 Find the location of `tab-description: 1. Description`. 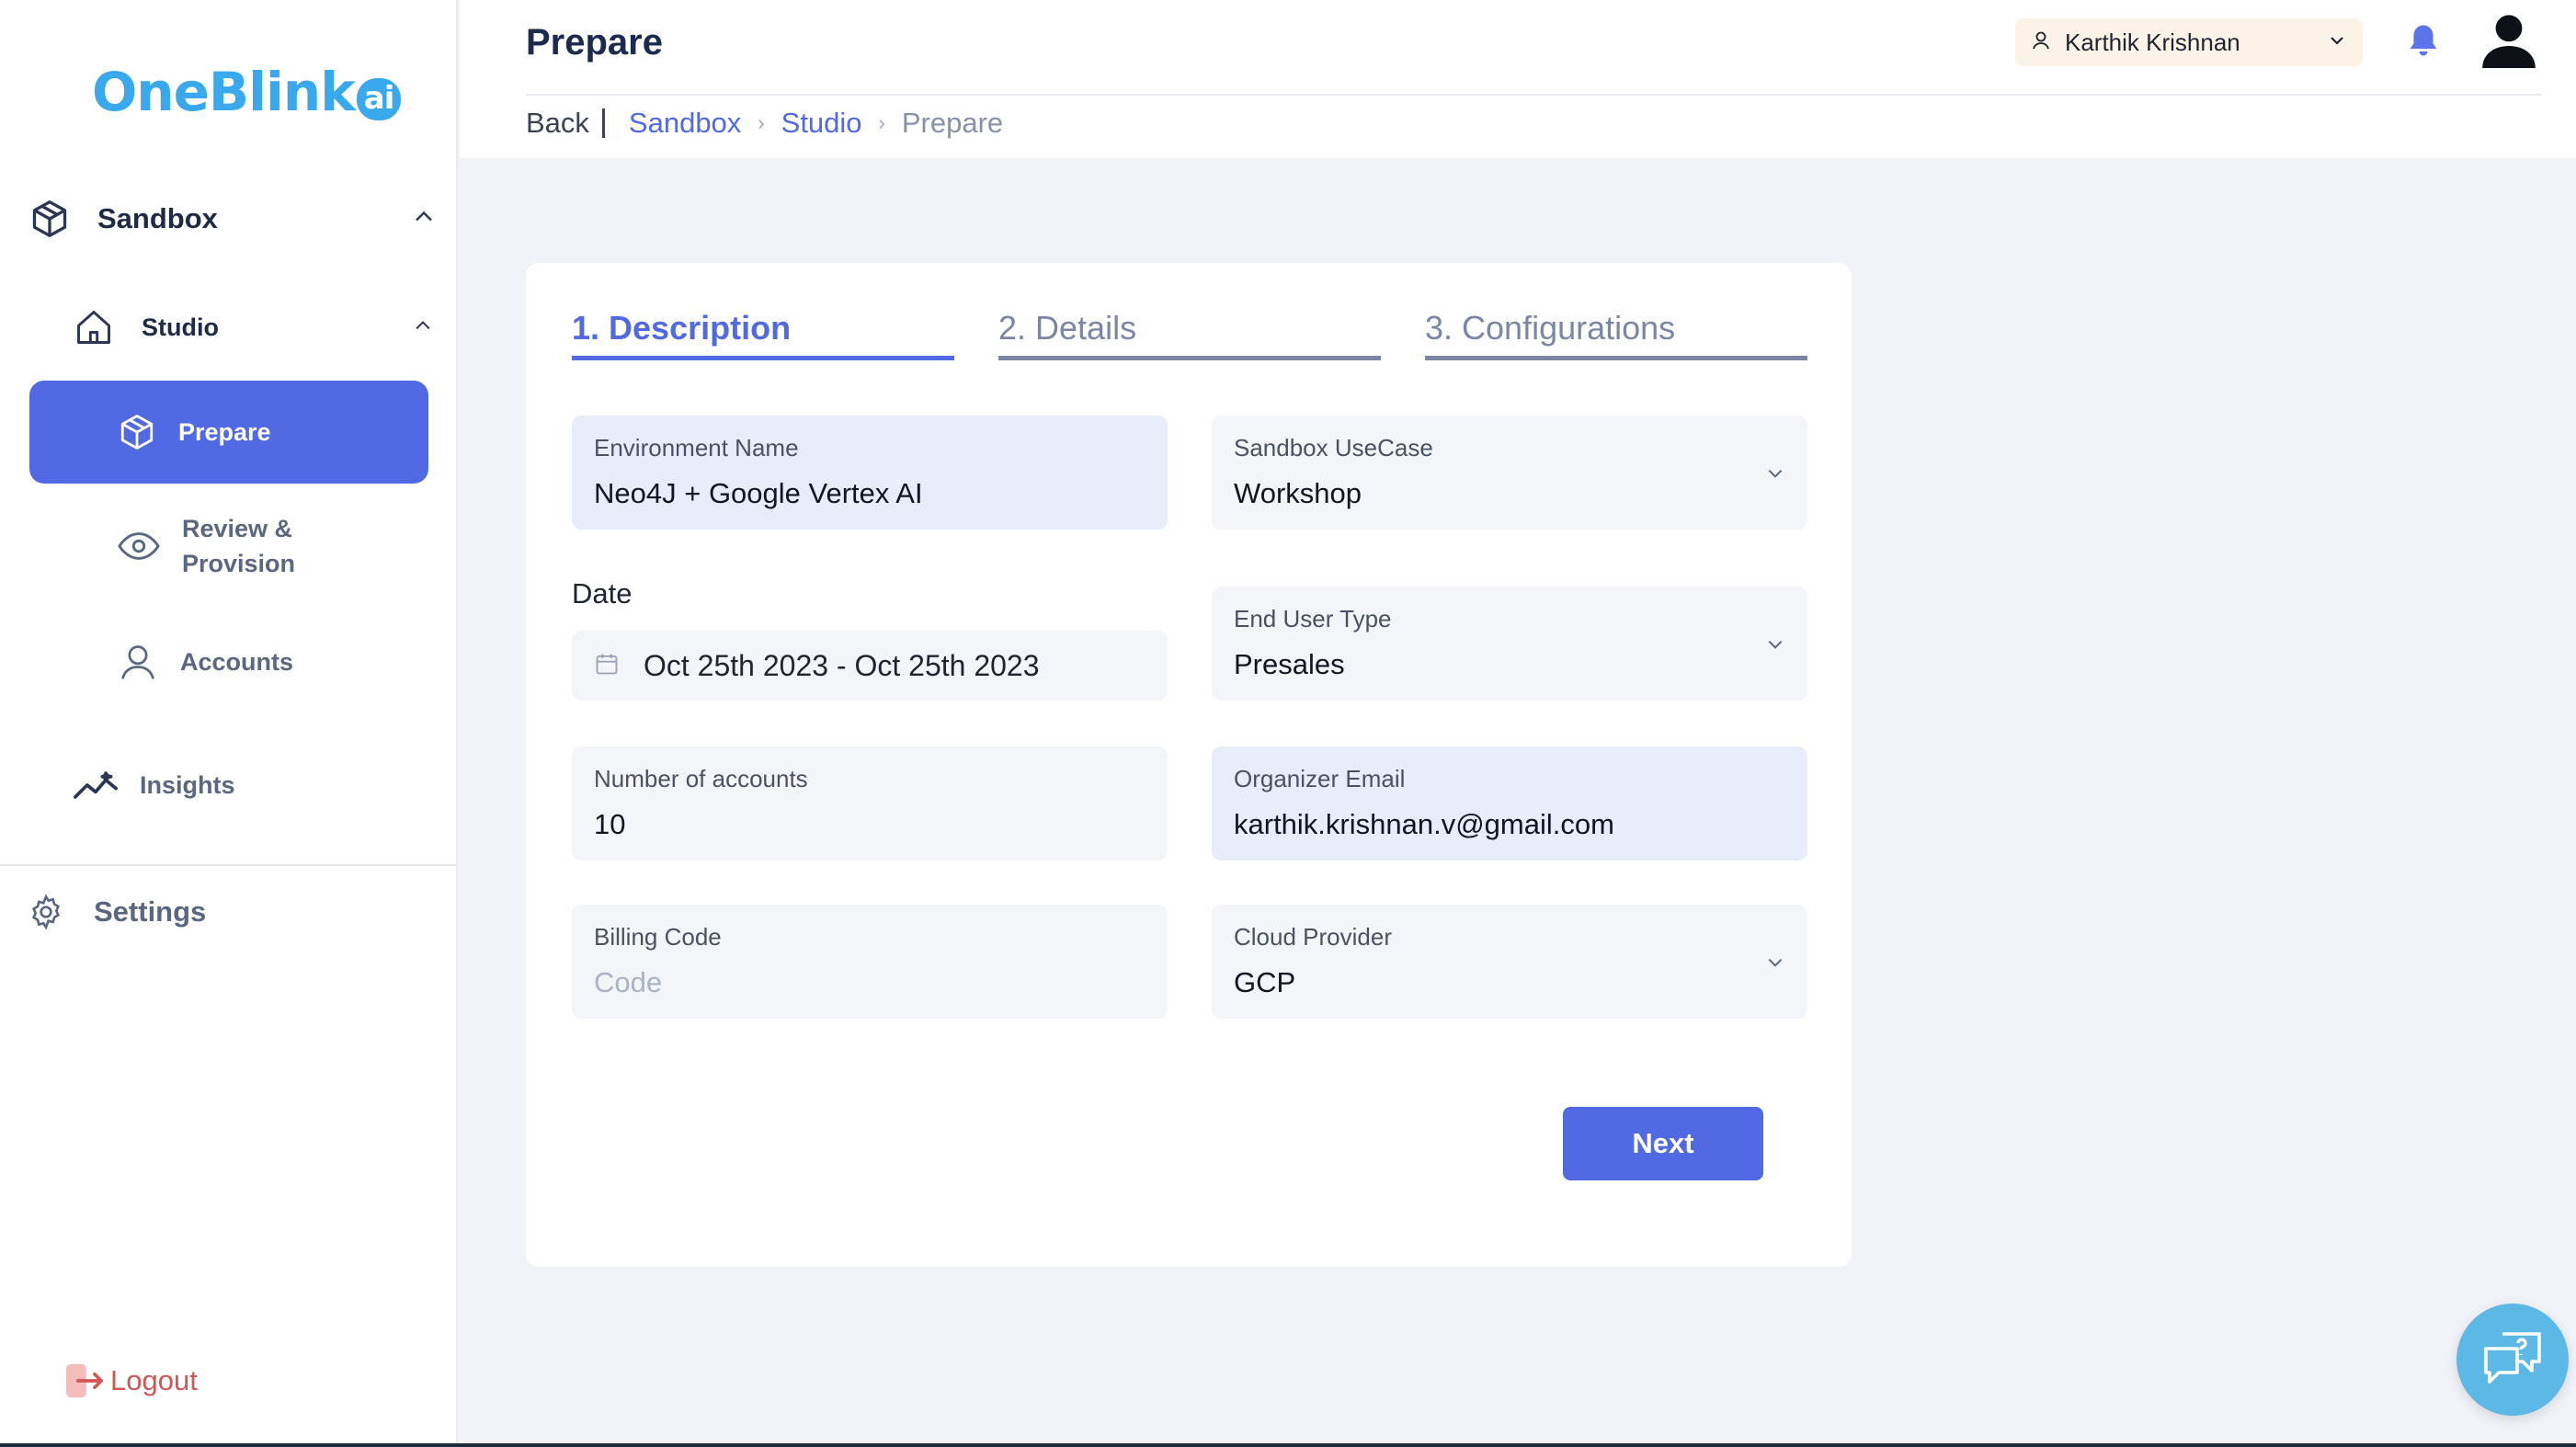

tab-description: 1. Description is located at coordinates (763, 334).